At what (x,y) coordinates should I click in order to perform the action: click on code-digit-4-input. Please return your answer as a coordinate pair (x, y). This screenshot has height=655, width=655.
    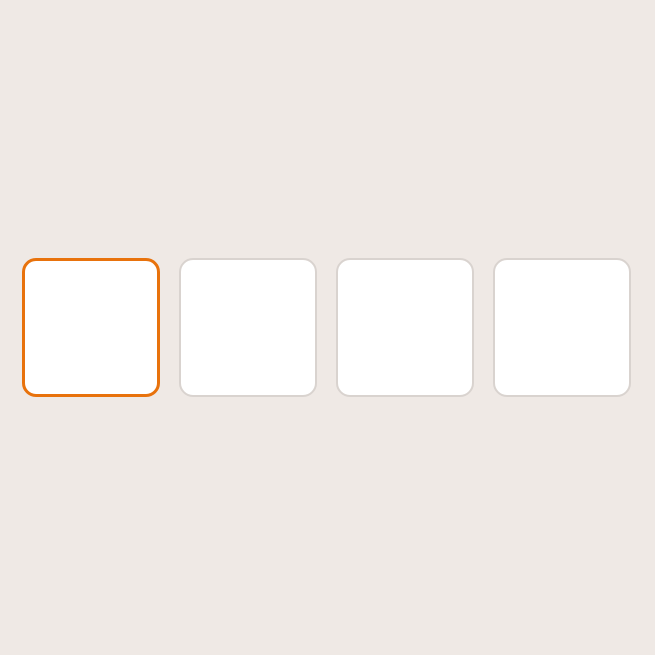
    Looking at the image, I should click on (562, 327).